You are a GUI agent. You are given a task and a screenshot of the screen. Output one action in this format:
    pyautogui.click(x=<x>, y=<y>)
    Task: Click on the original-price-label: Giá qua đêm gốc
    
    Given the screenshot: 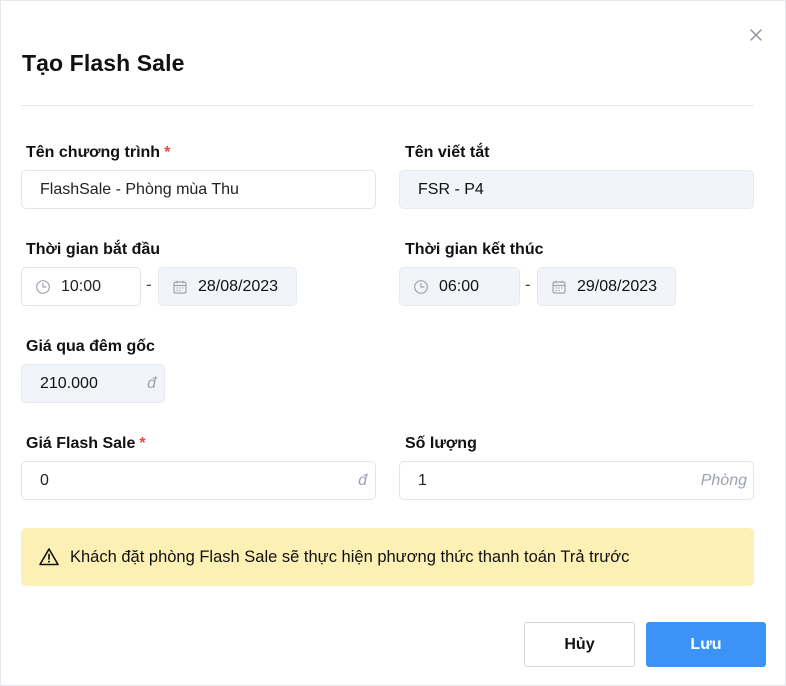 What is the action you would take?
    pyautogui.click(x=90, y=346)
    